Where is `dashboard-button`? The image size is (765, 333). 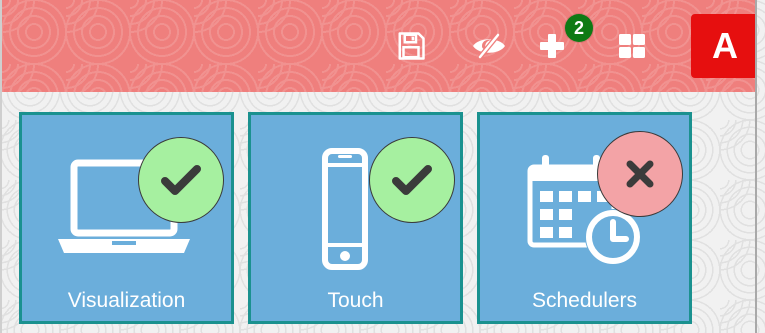
dashboard-button is located at coordinates (632, 46).